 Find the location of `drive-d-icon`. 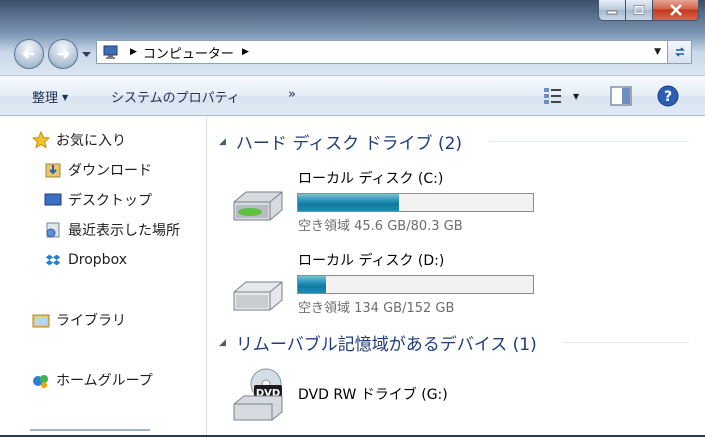

drive-d-icon is located at coordinates (258, 298).